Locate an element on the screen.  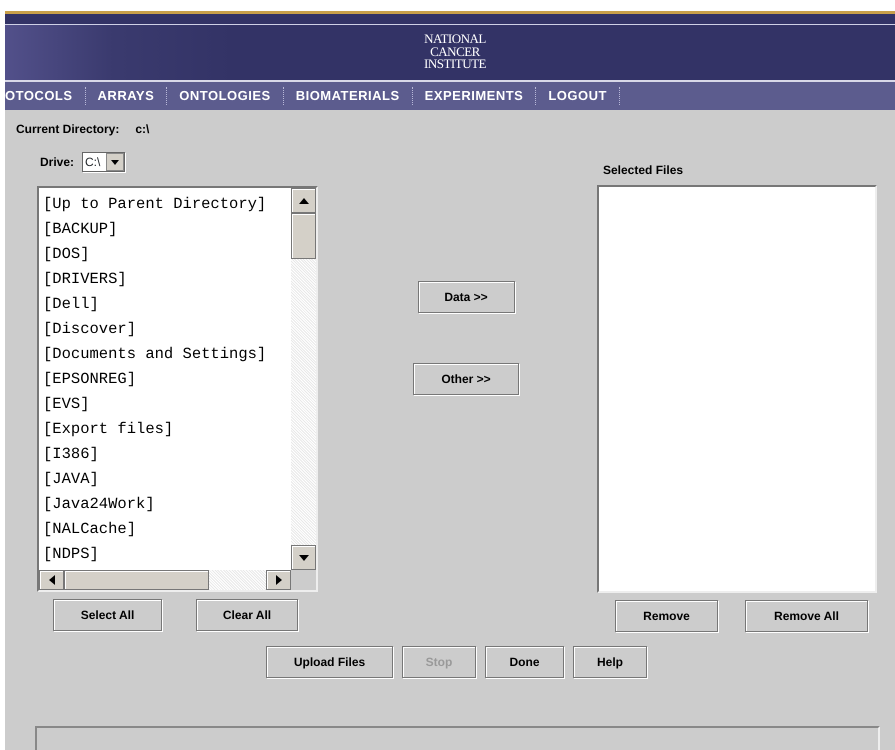
left-arrow-icon is located at coordinates (51, 580).